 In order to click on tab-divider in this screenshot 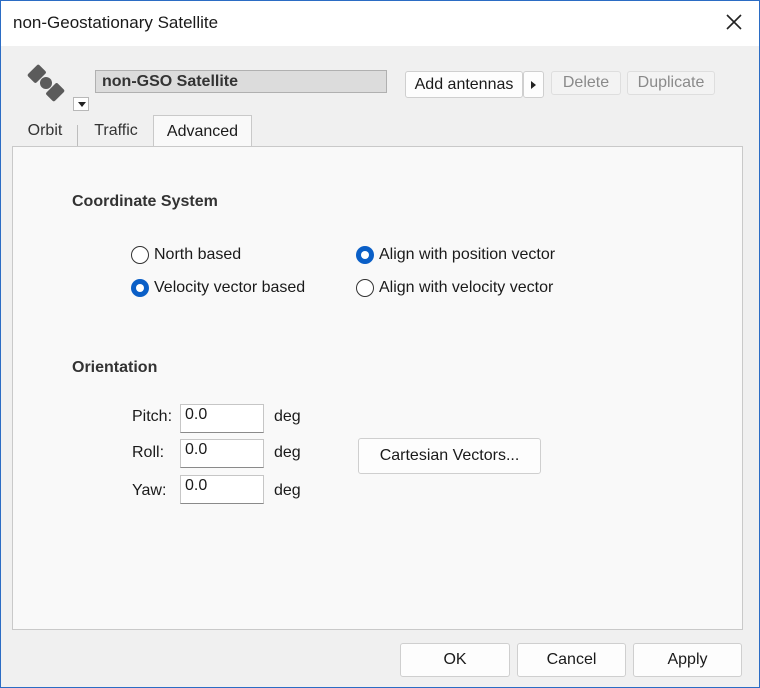, I will do `click(77, 136)`.